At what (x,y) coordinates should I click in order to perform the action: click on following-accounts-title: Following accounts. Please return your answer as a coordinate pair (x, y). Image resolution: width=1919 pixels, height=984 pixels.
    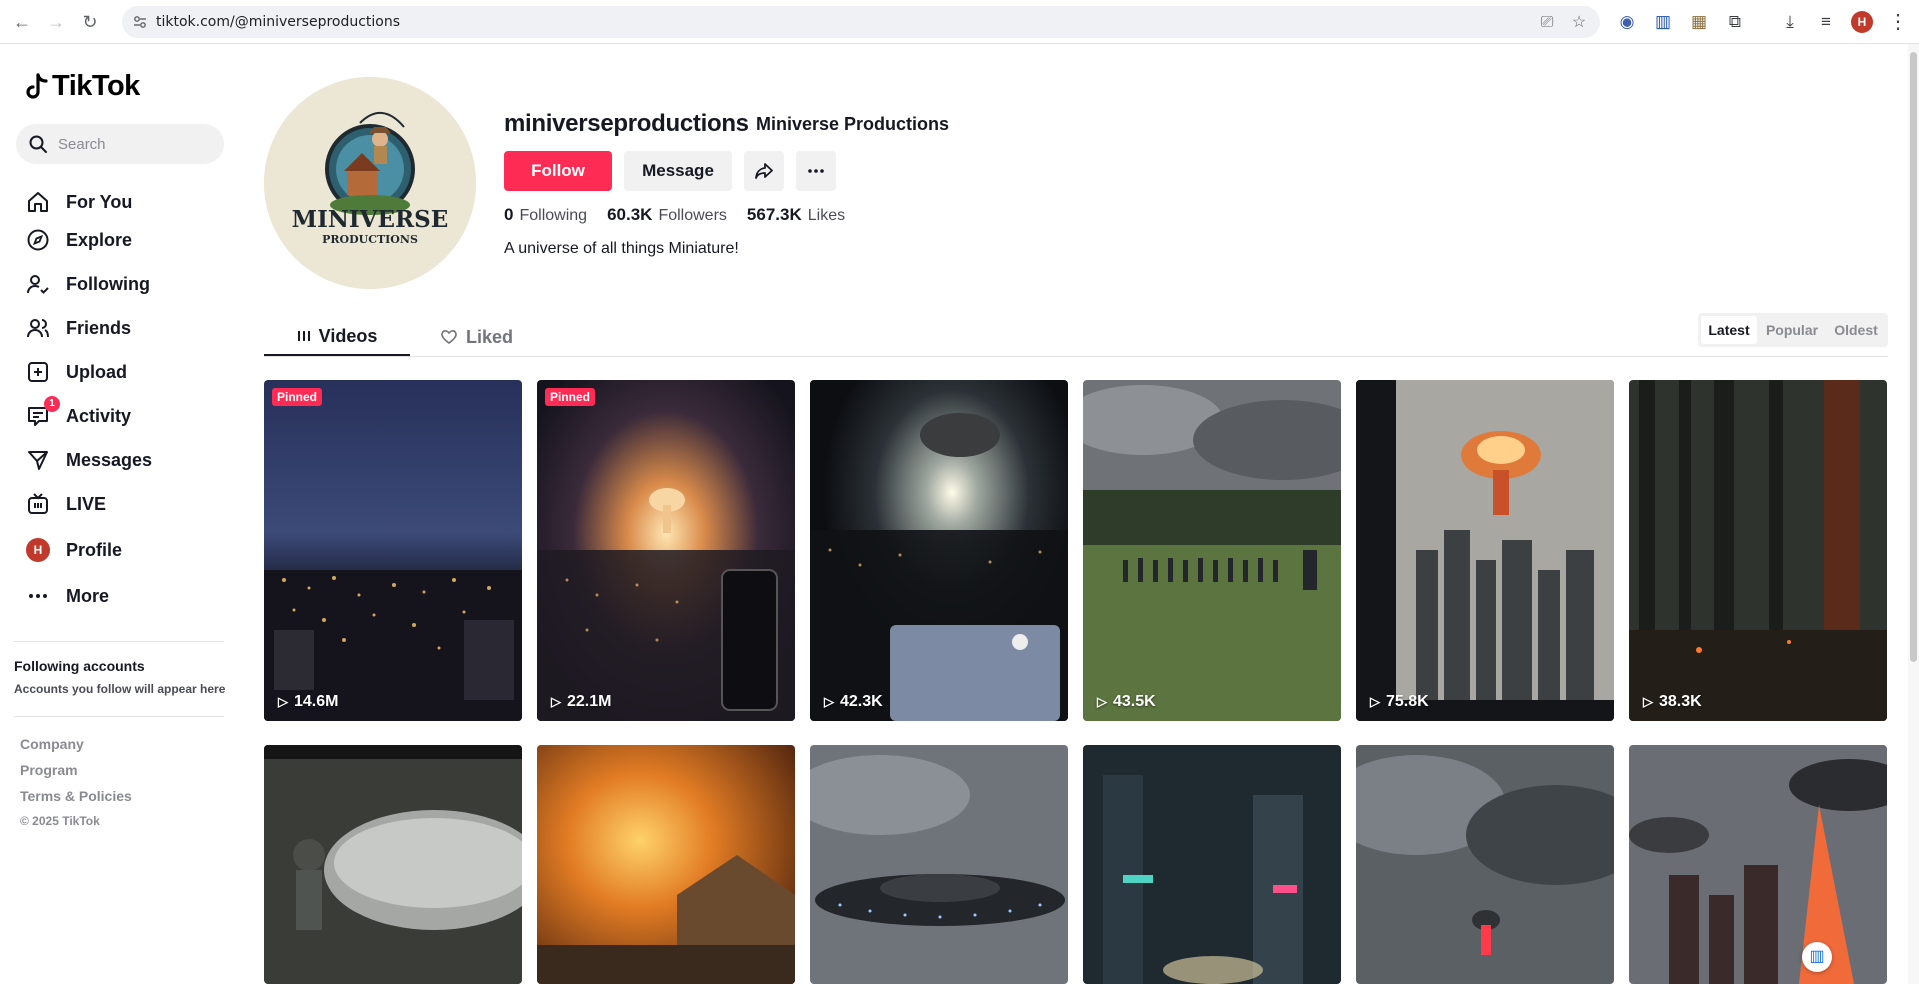
    Looking at the image, I should click on (79, 666).